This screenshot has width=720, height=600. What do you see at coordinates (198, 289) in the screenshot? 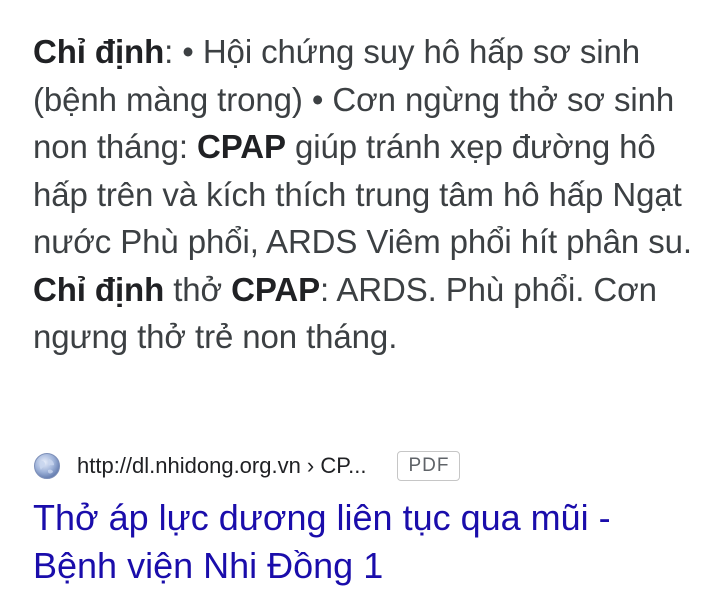
I see `snippet-text: thở` at bounding box center [198, 289].